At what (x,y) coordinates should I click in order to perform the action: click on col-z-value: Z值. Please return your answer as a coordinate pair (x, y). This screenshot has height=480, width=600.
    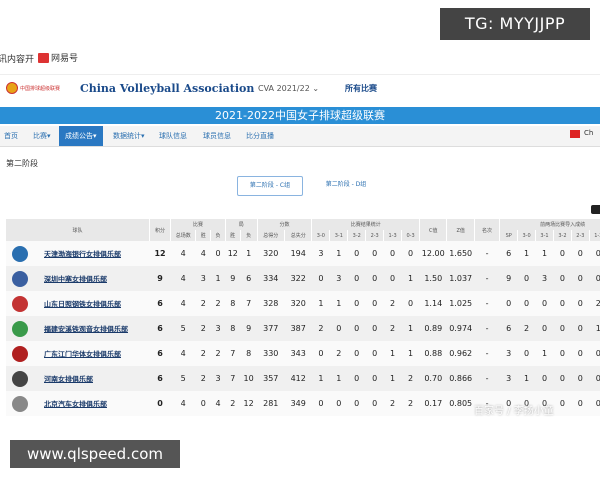
    Looking at the image, I should click on (460, 230).